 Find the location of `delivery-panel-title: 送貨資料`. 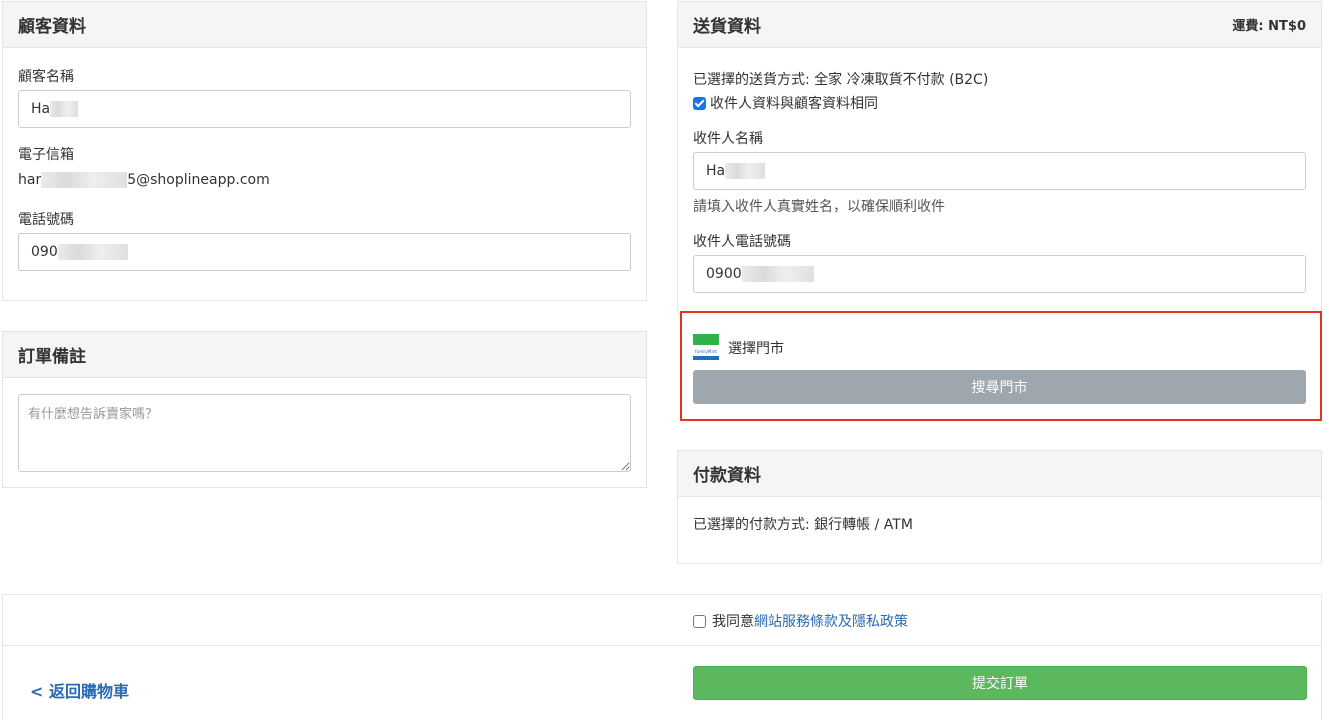

delivery-panel-title: 送貨資料 is located at coordinates (727, 27).